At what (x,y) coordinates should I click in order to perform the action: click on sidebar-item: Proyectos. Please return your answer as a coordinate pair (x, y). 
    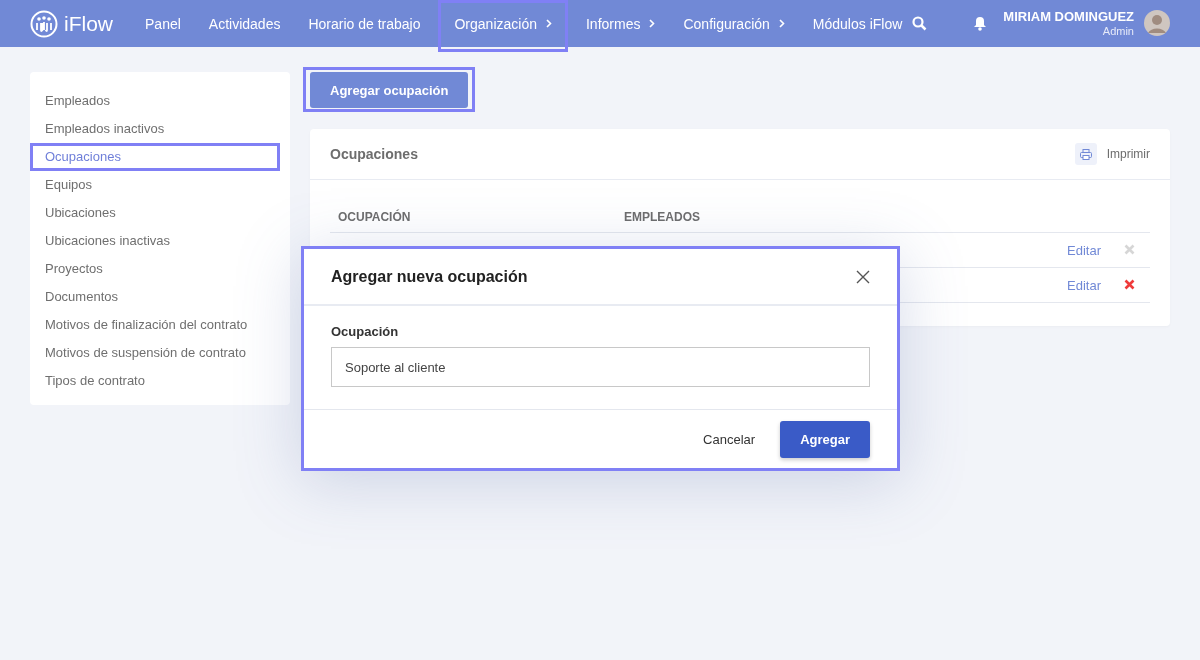
    Looking at the image, I should click on (160, 269).